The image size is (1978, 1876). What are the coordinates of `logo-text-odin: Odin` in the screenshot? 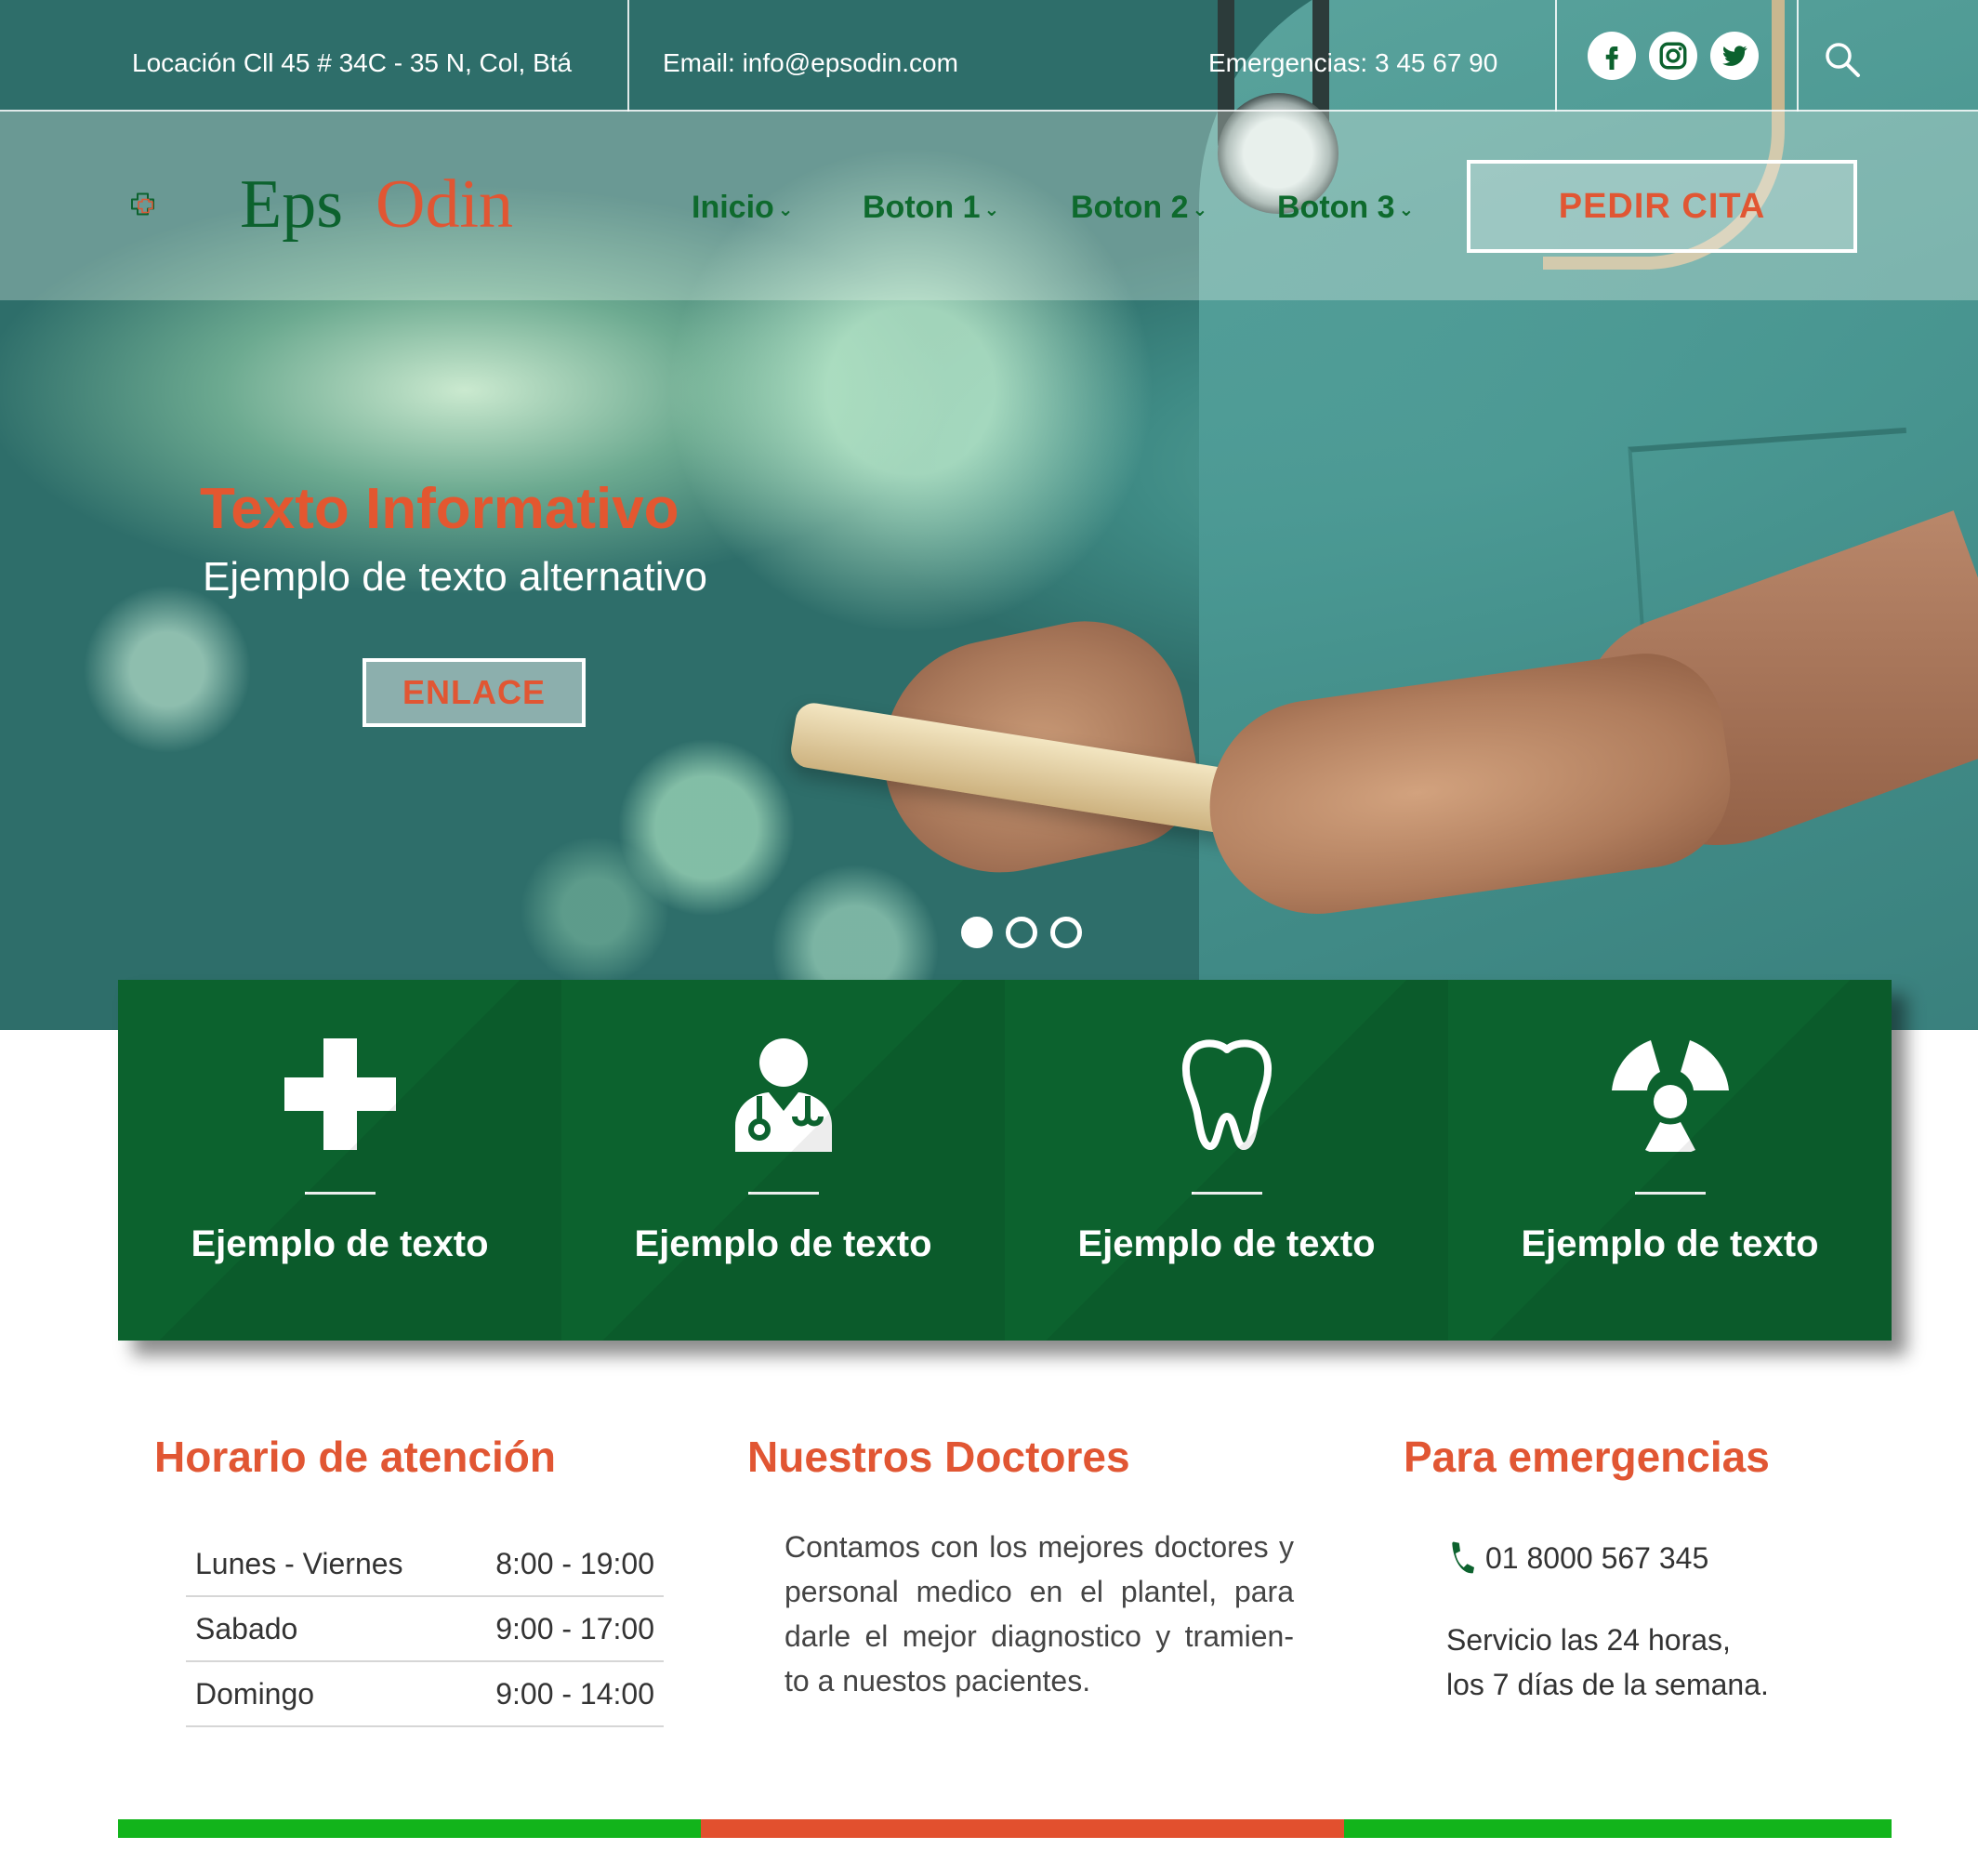 It's located at (444, 204).